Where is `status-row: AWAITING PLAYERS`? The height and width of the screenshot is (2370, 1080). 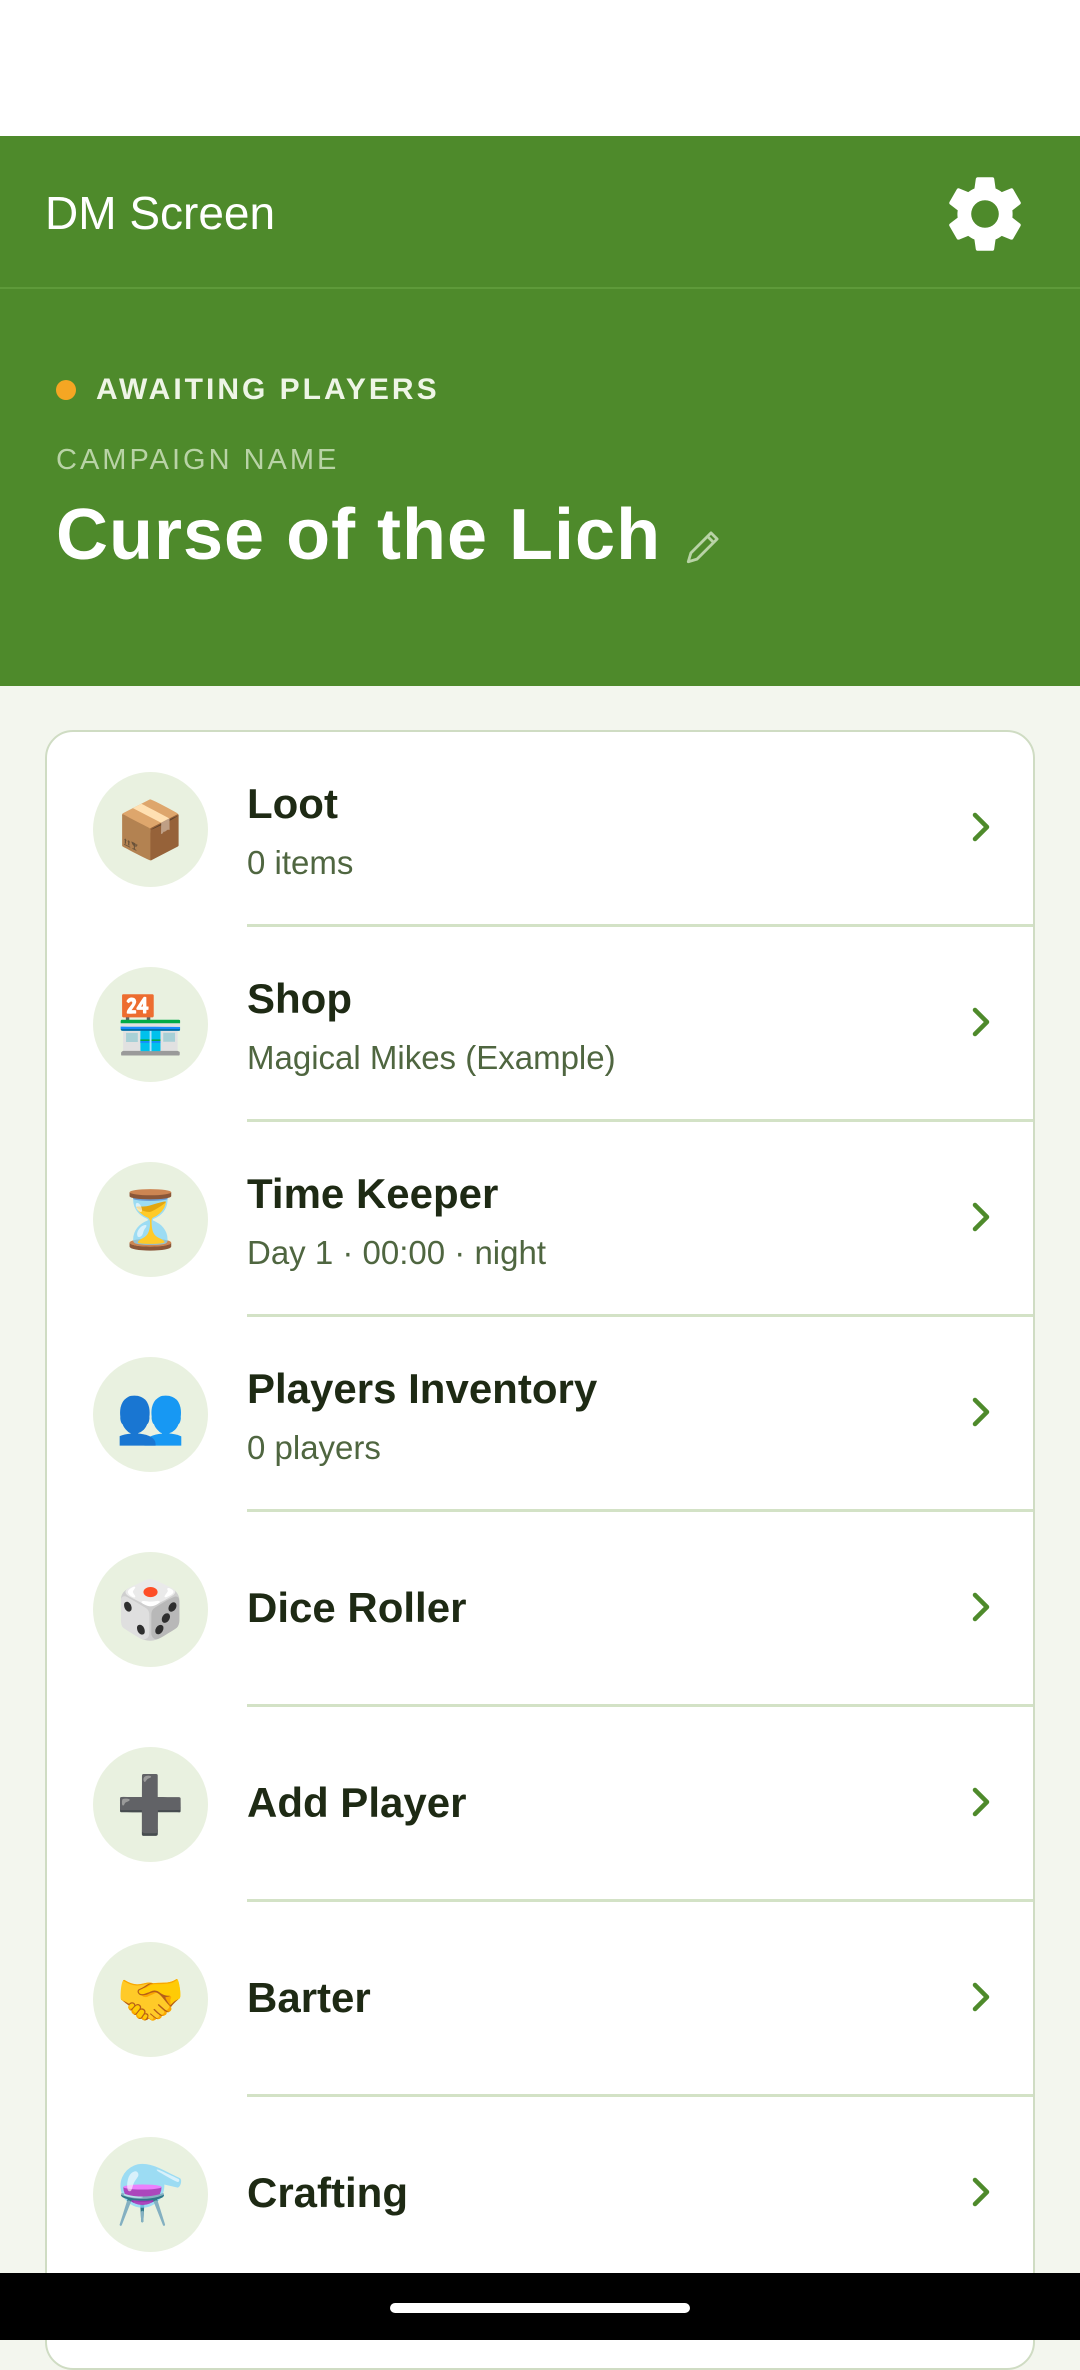 status-row: AWAITING PLAYERS is located at coordinates (248, 390).